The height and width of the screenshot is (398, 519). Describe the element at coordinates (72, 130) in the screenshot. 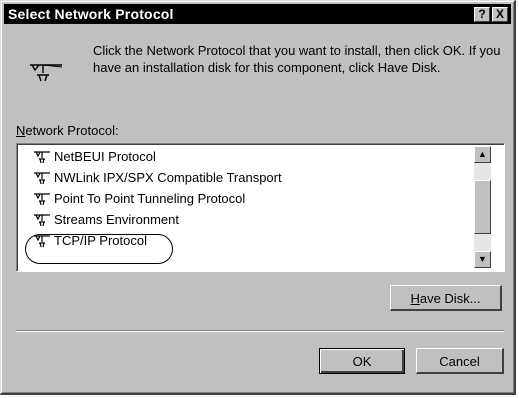

I see `network-protocol-label-rest: etwork Protocol:` at that location.